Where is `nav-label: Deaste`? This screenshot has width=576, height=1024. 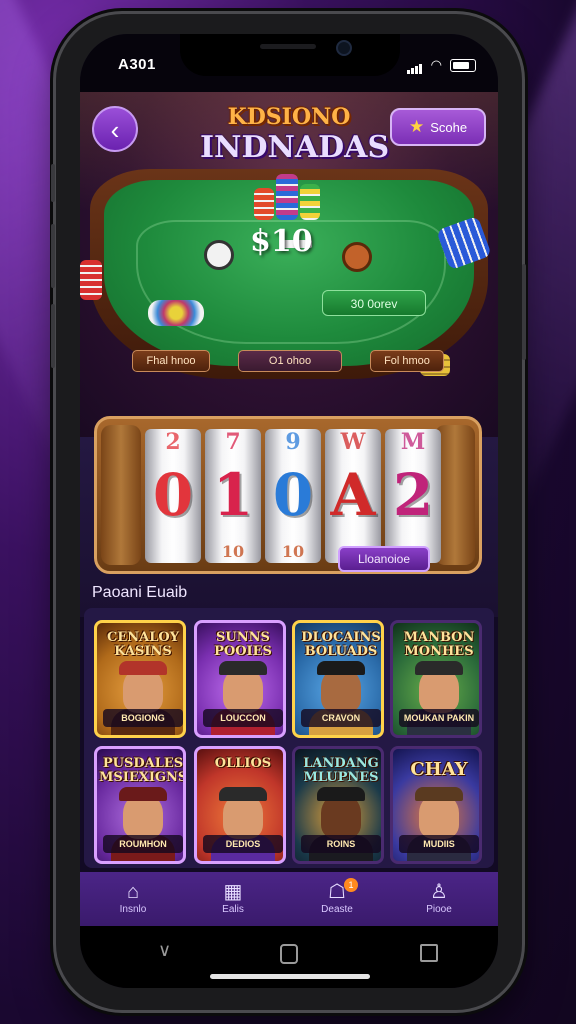 nav-label: Deaste is located at coordinates (337, 909).